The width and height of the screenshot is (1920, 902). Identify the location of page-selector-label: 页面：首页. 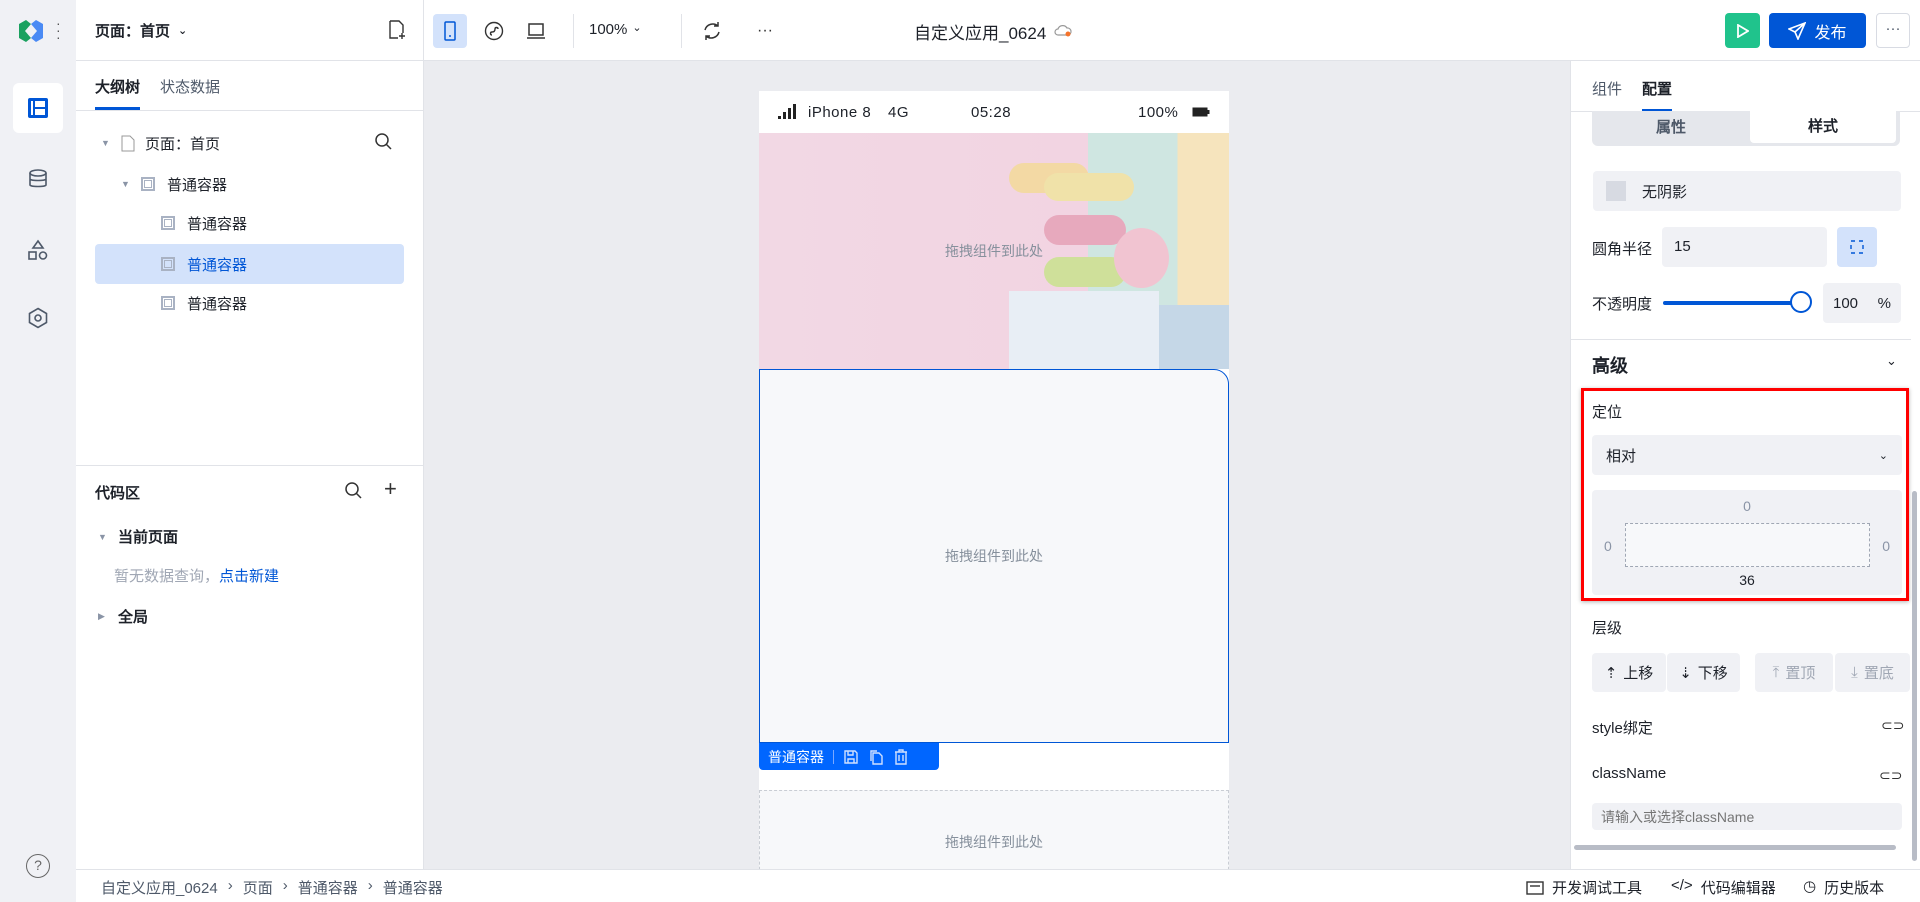
(133, 31).